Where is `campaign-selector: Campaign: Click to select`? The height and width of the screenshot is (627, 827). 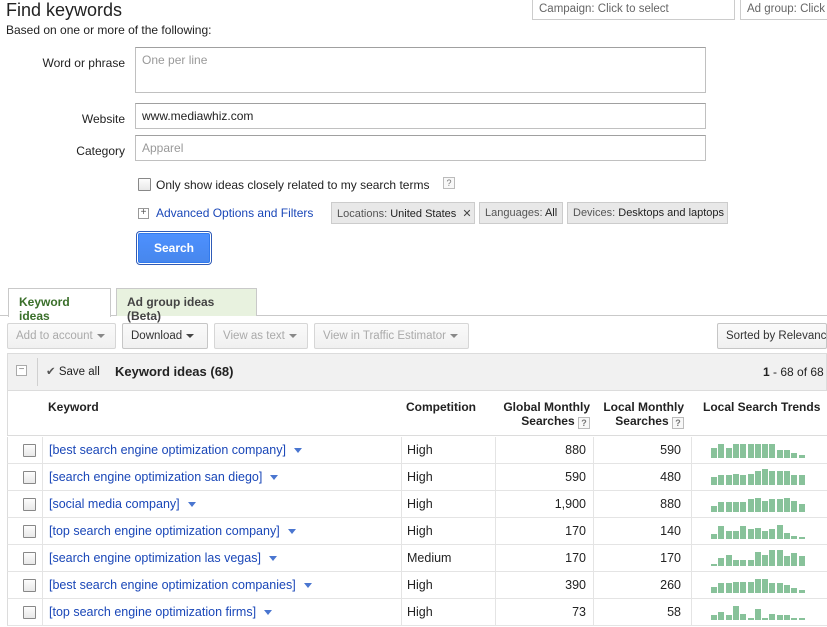
campaign-selector: Campaign: Click to select is located at coordinates (633, 10).